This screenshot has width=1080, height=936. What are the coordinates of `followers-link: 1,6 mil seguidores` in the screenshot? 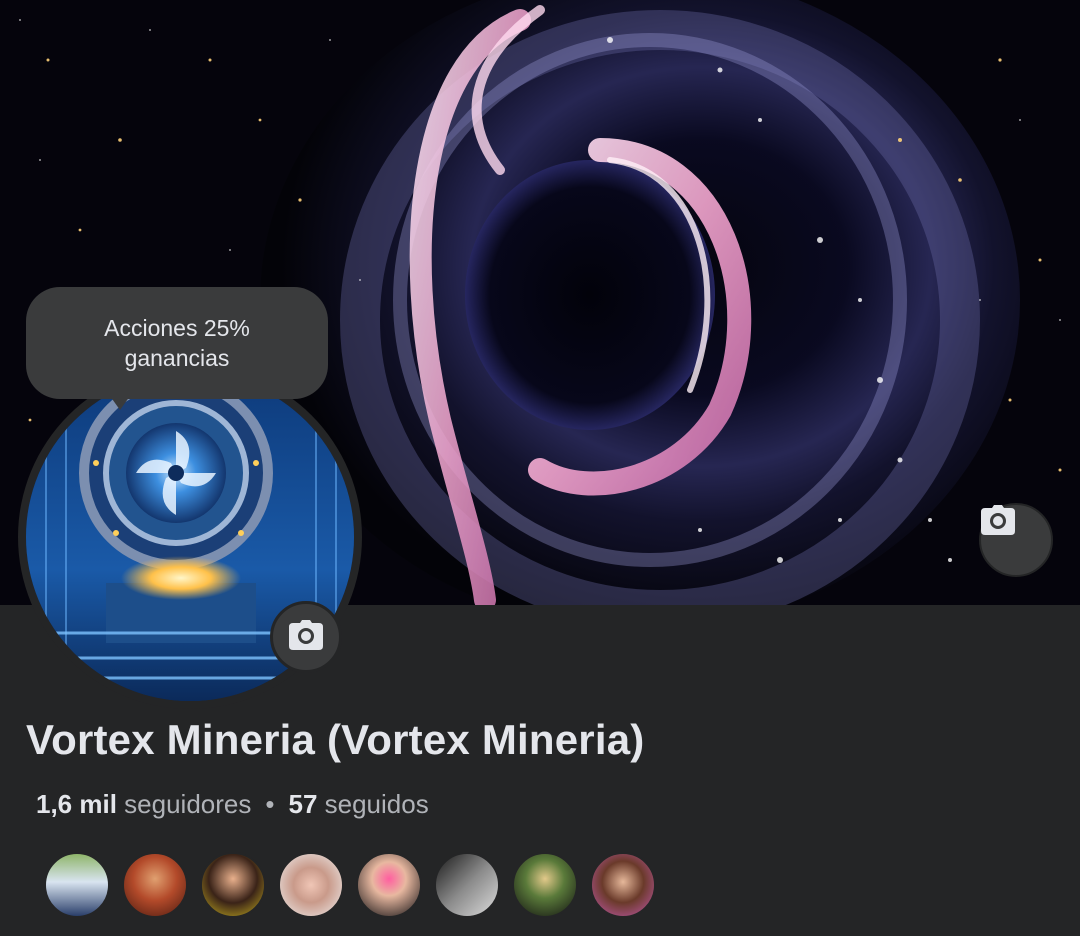 It's located at (143, 804).